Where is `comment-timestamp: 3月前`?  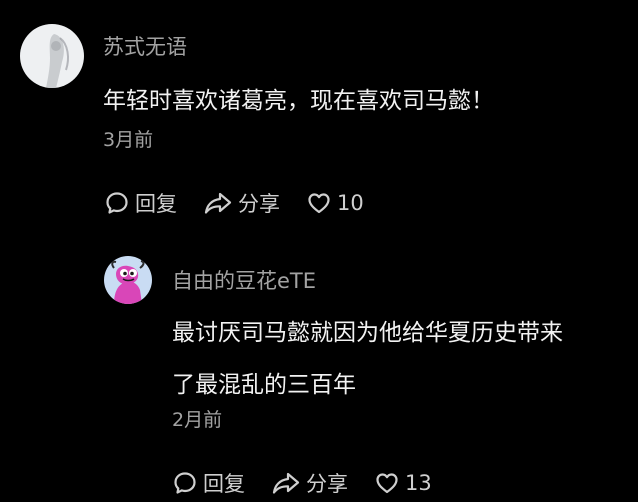 comment-timestamp: 3月前 is located at coordinates (128, 140).